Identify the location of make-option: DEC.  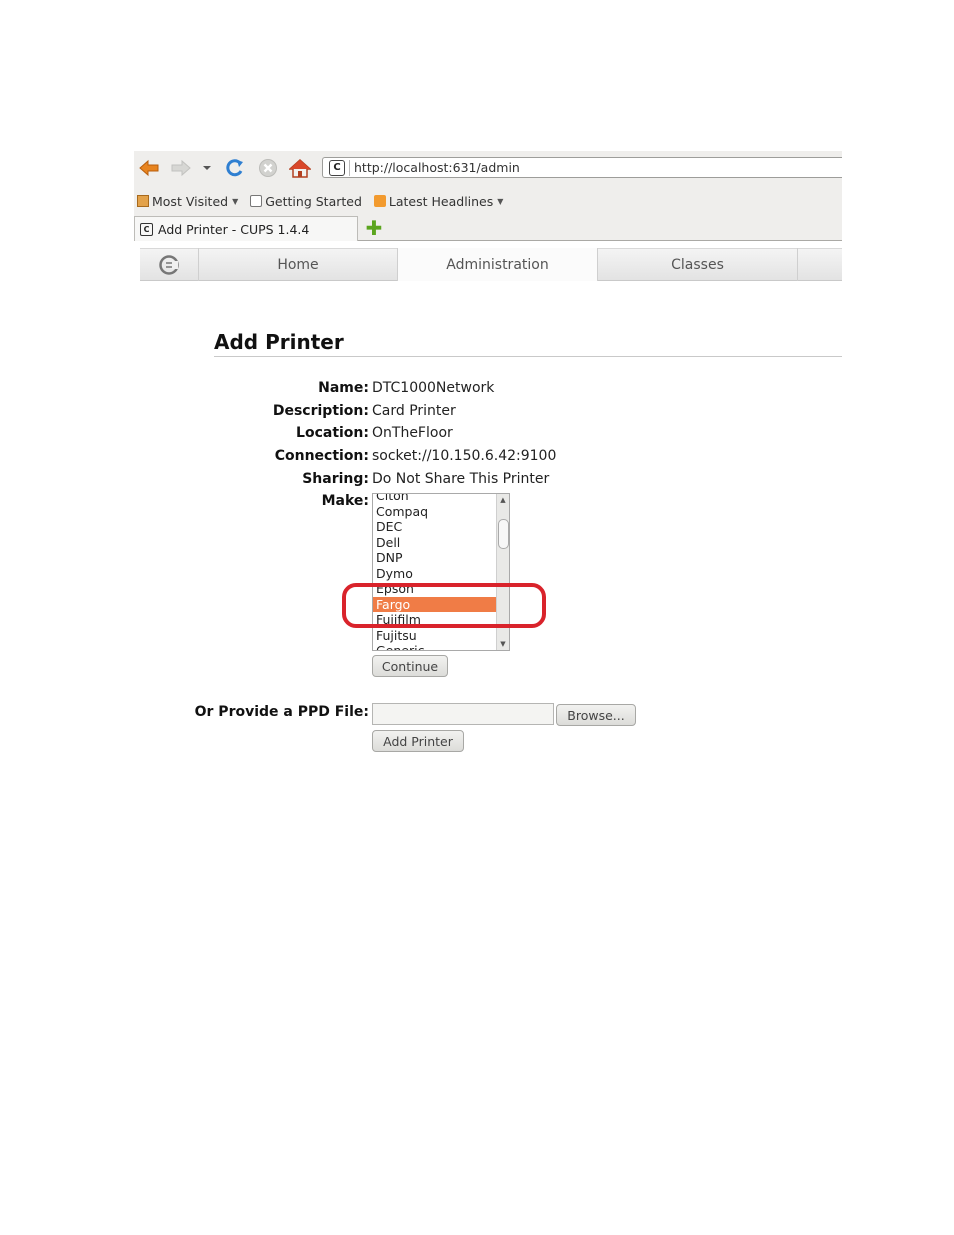
(435, 527).